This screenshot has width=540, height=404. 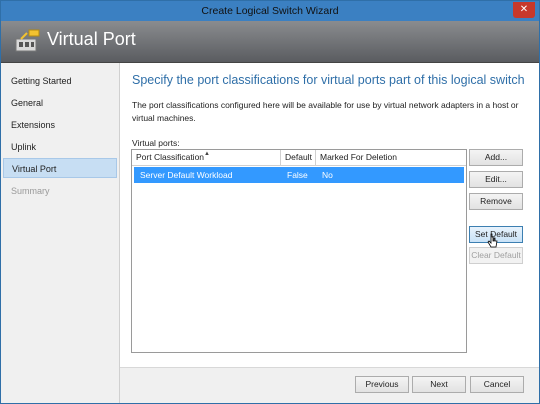 I want to click on nav-item-general: General, so click(x=60, y=103).